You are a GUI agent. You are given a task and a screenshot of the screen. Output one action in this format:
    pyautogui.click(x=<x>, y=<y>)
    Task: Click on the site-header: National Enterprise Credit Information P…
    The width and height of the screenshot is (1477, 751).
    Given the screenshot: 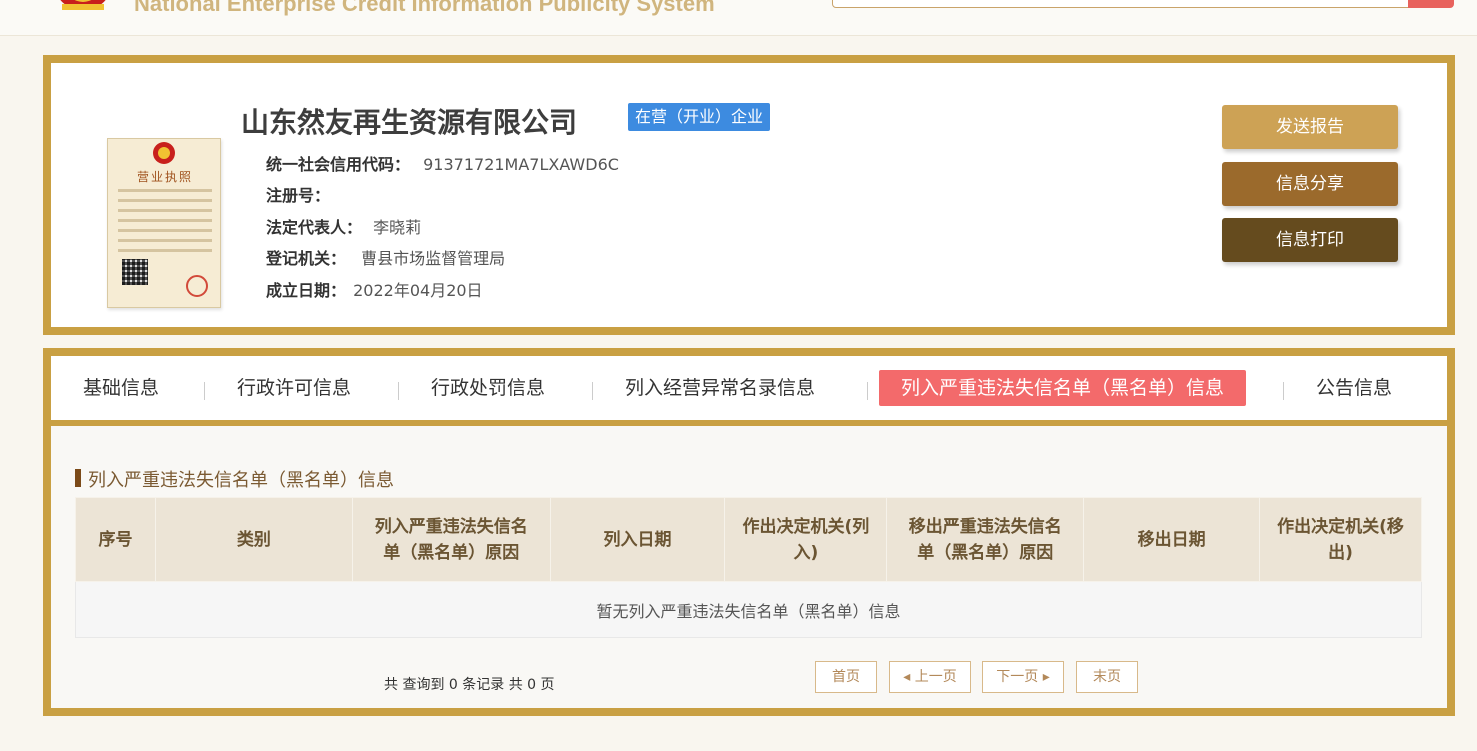 What is the action you would take?
    pyautogui.click(x=738, y=18)
    